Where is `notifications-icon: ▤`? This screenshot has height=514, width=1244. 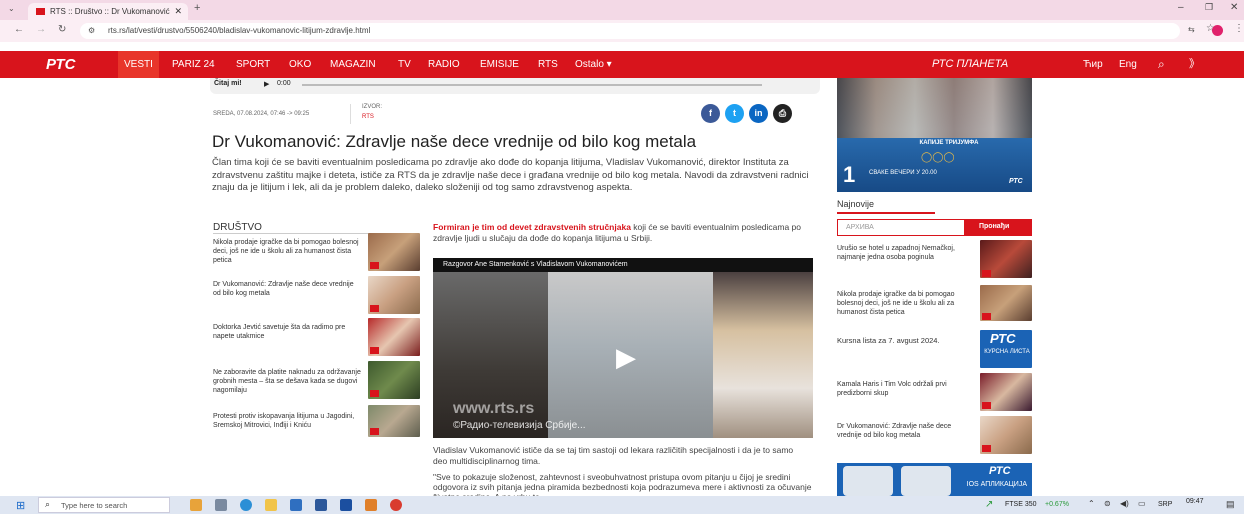
notifications-icon: ▤ is located at coordinates (1230, 504).